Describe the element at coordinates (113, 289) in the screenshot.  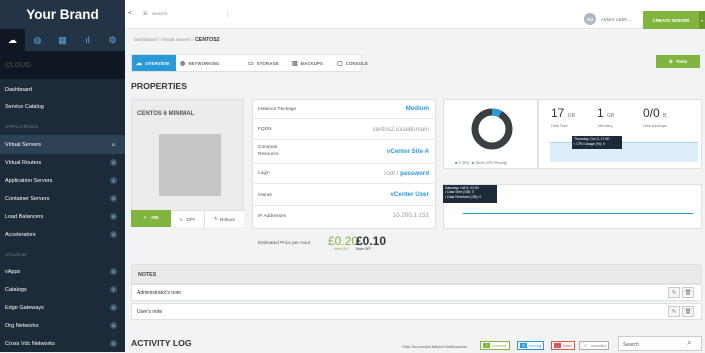
I see `count-badge: 1` at that location.